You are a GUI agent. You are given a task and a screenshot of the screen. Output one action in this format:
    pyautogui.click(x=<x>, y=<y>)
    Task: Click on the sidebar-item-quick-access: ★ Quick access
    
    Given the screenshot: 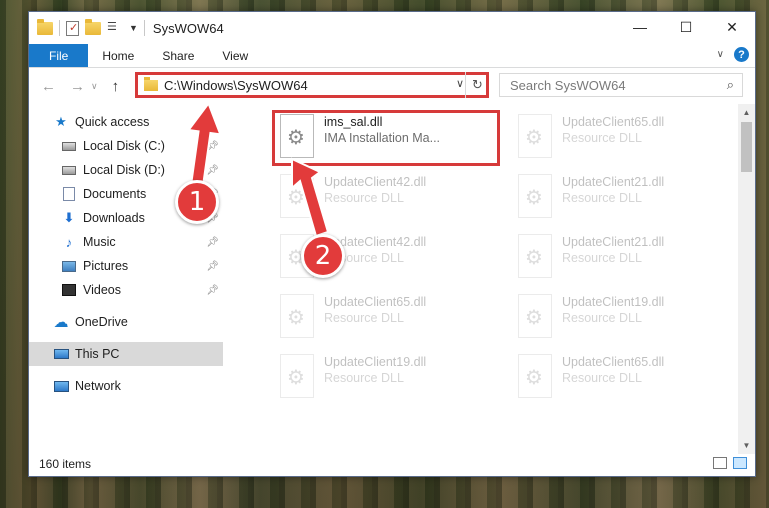 What is the action you would take?
    pyautogui.click(x=126, y=122)
    